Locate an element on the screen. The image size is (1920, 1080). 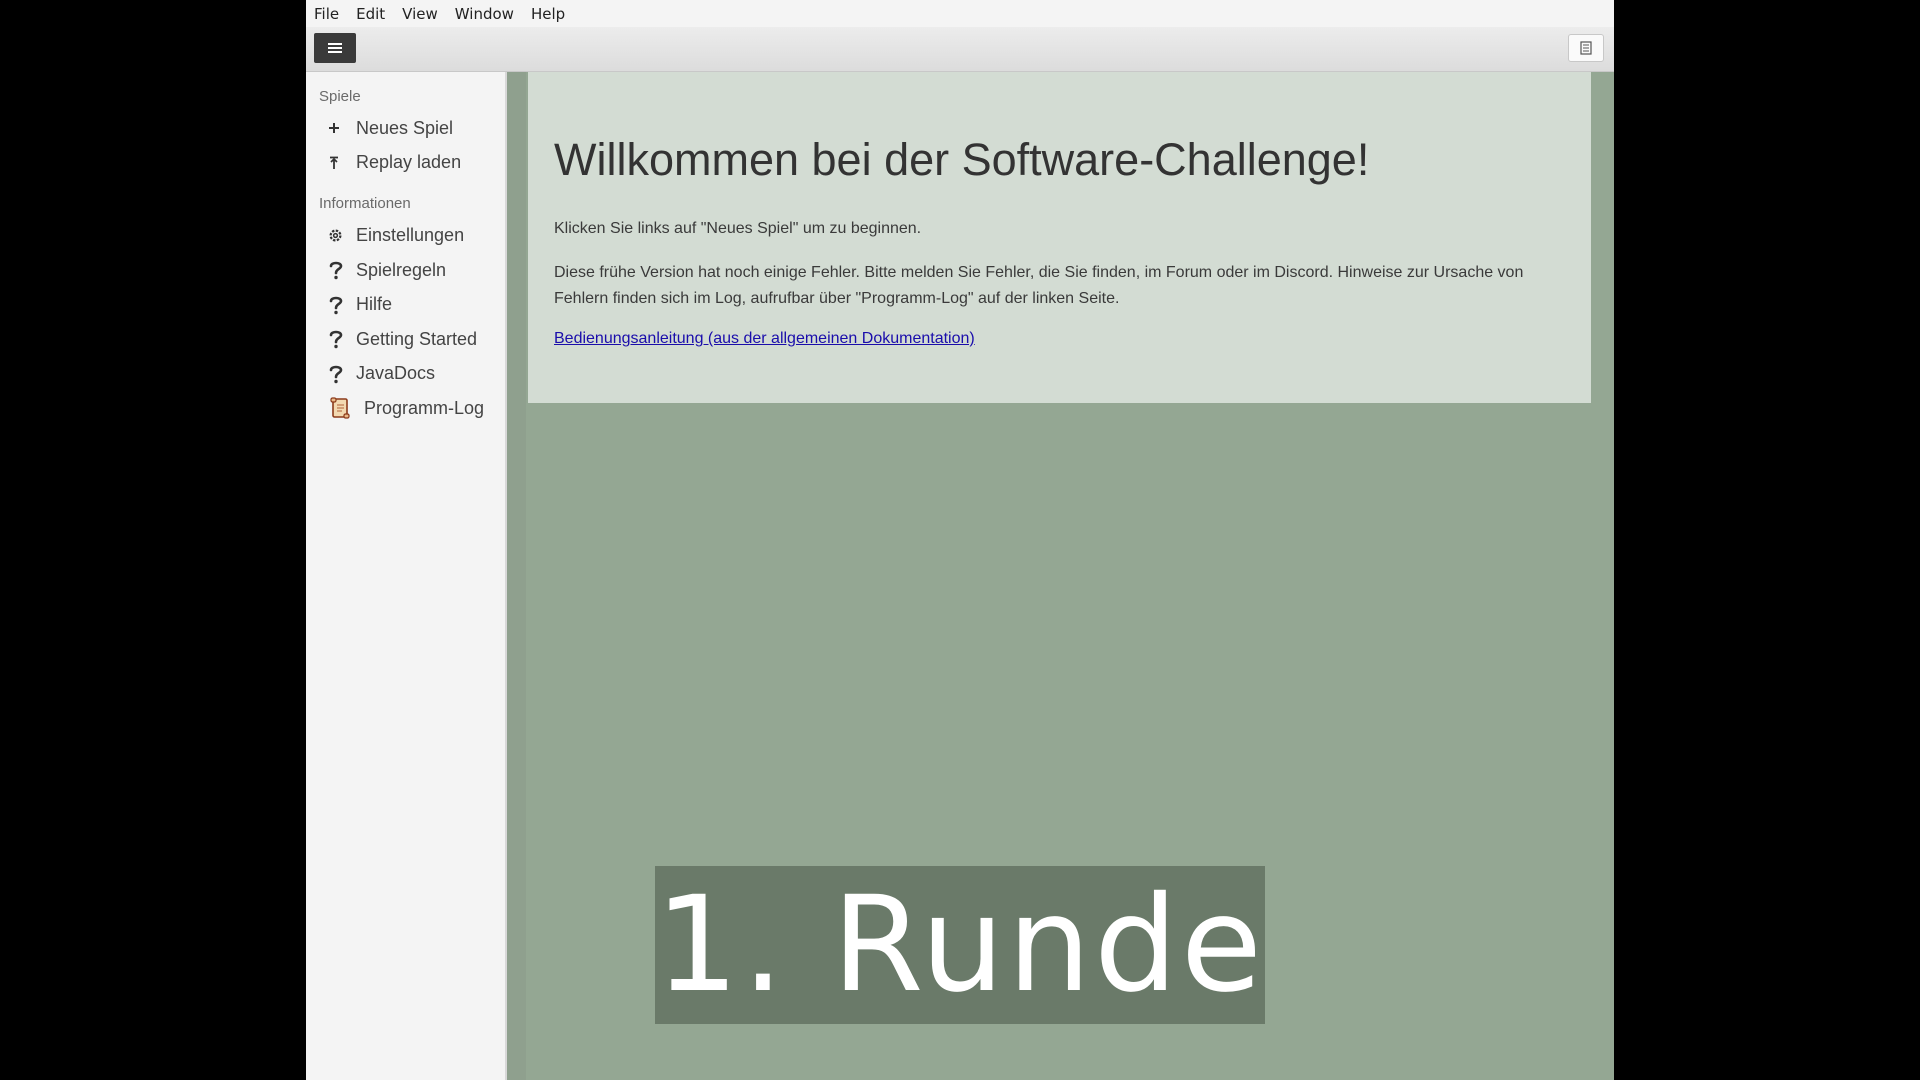
menu-view: View is located at coordinates (420, 14).